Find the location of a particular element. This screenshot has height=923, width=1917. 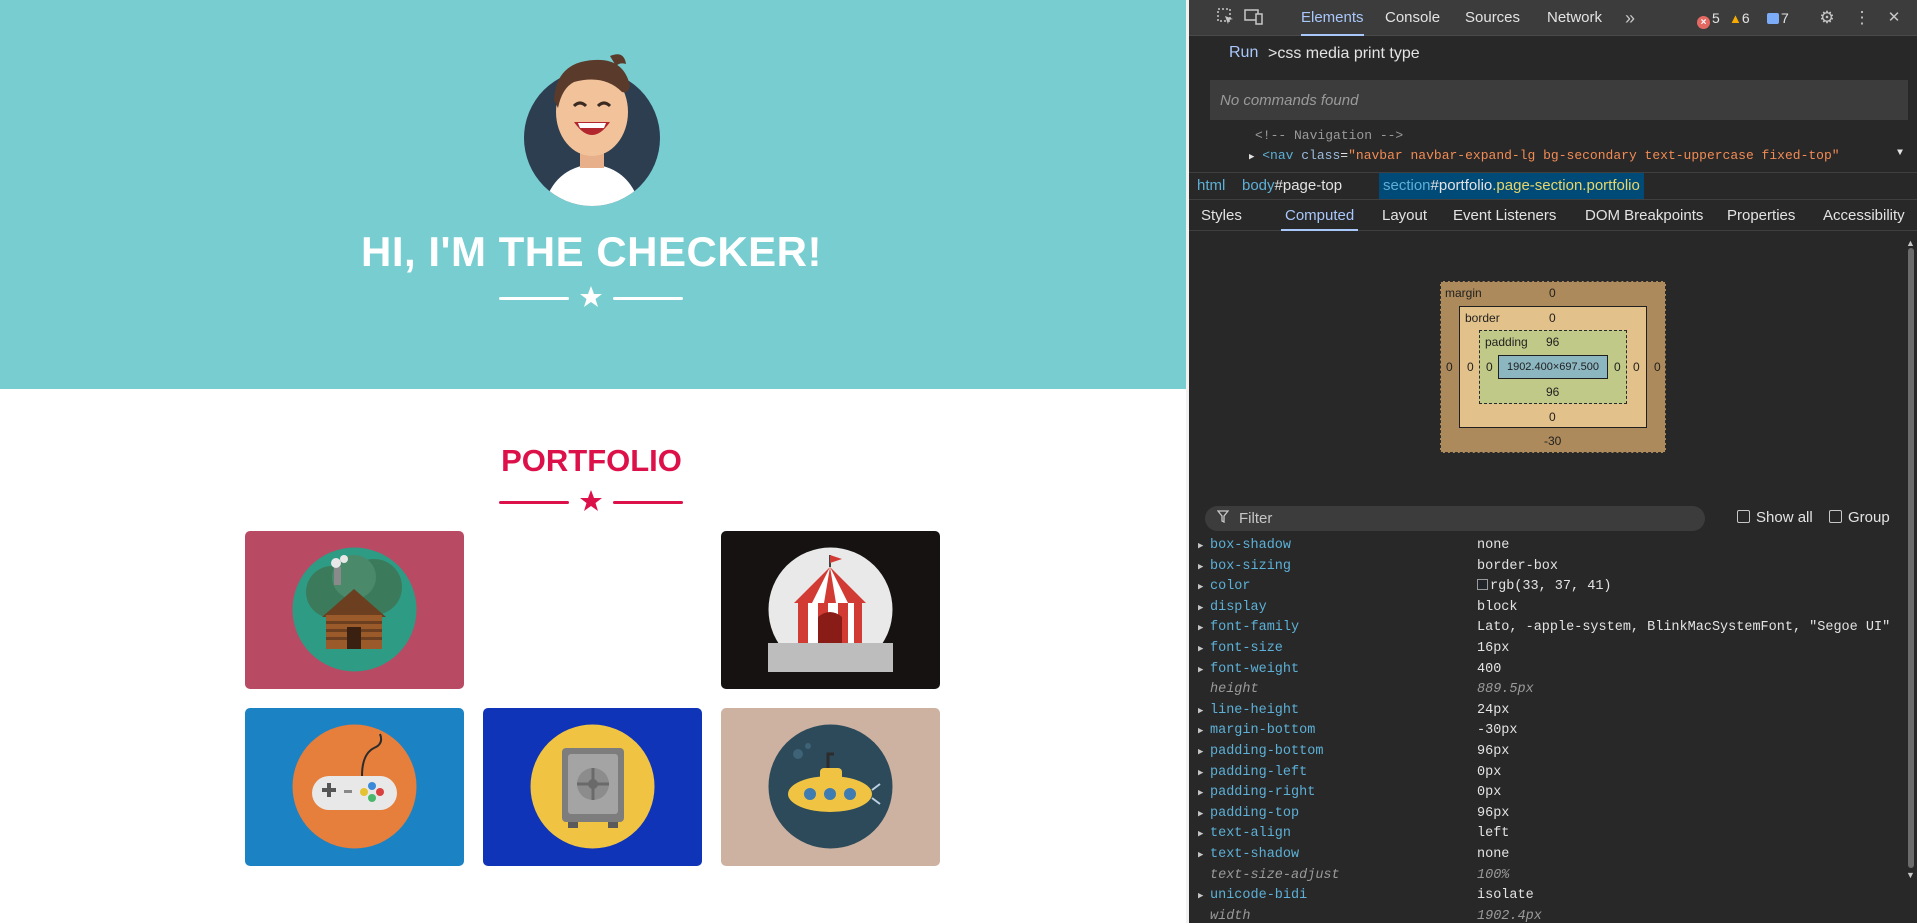

computed-property-row: ▶ padding-left 0px is located at coordinates (1547, 773).